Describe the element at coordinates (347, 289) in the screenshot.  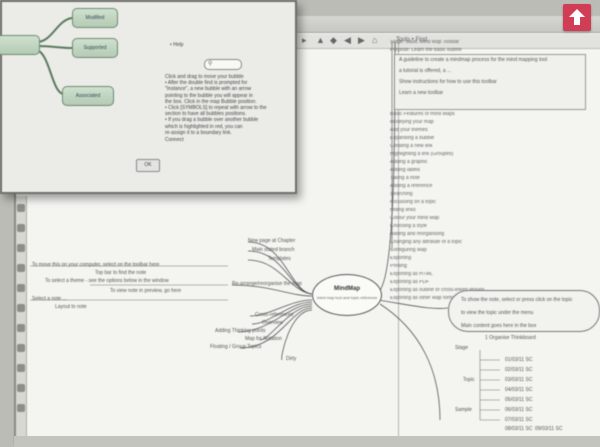
I see `central-topic-title: MindMap` at that location.